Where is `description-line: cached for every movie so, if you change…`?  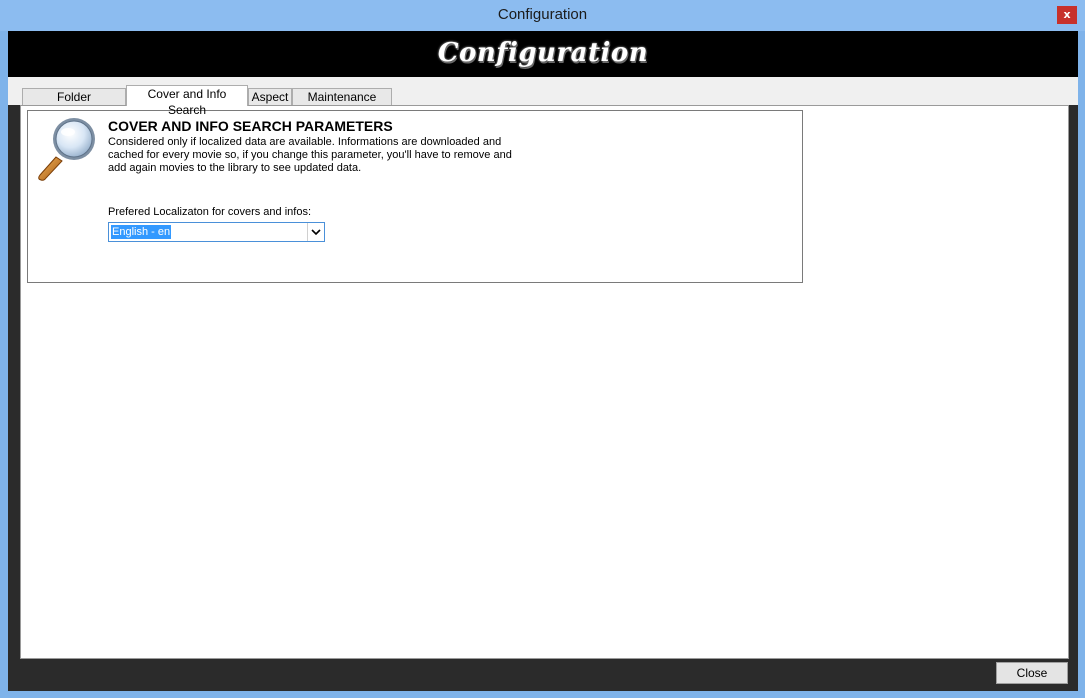 description-line: cached for every movie so, if you change… is located at coordinates (310, 155).